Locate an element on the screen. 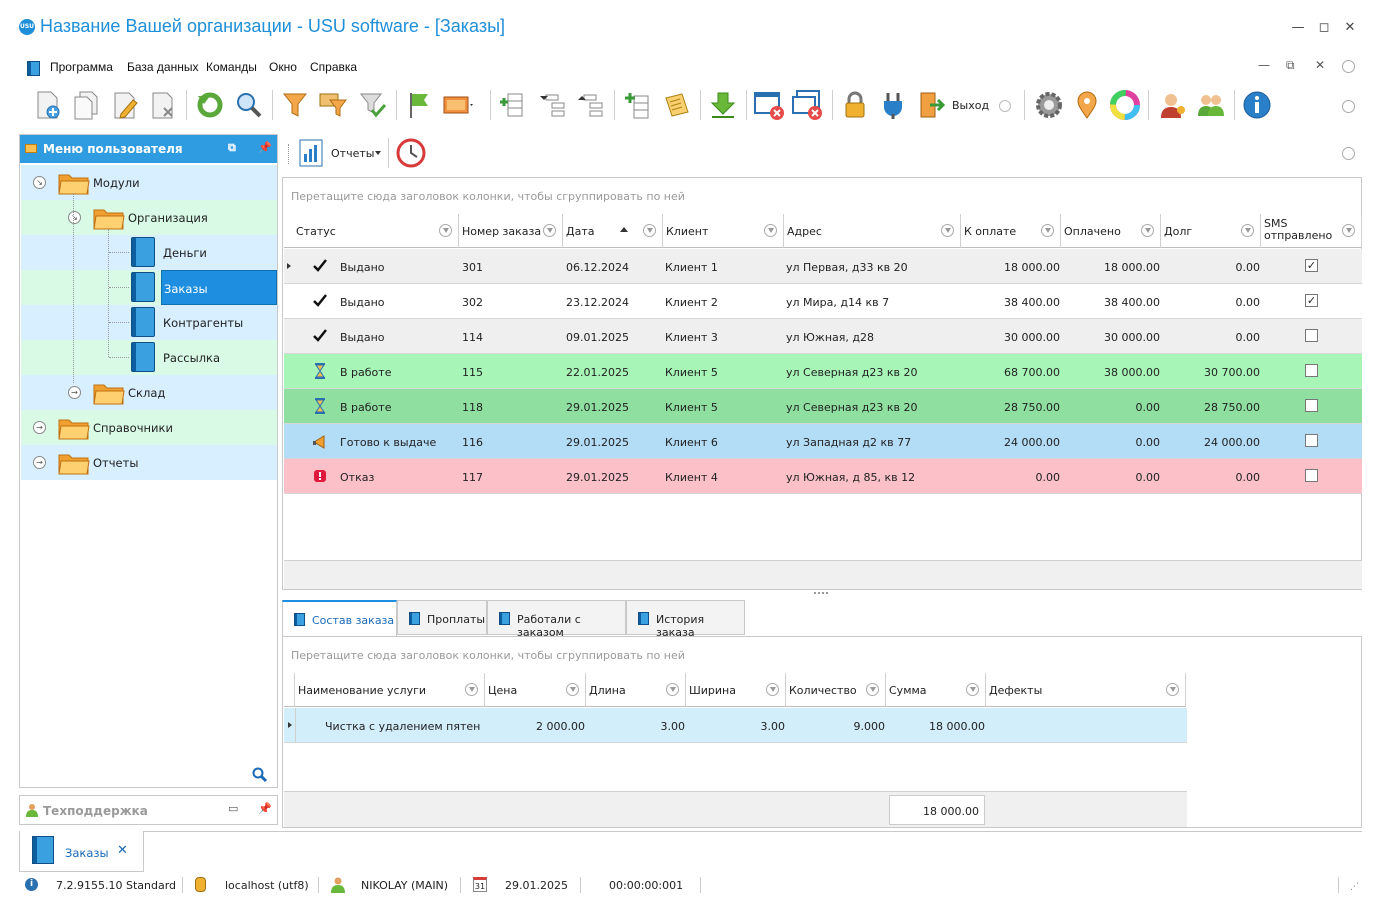  panel-float-icon: ⧉ is located at coordinates (232, 148).